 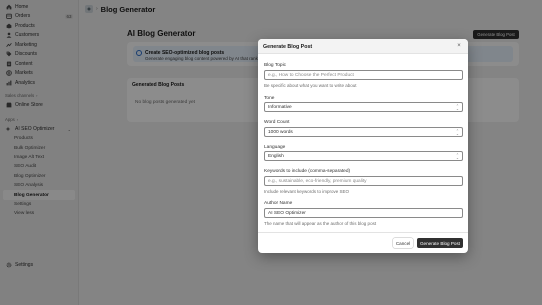 I want to click on word-count-select: 1000 words ⌃ ⌄, so click(x=363, y=132).